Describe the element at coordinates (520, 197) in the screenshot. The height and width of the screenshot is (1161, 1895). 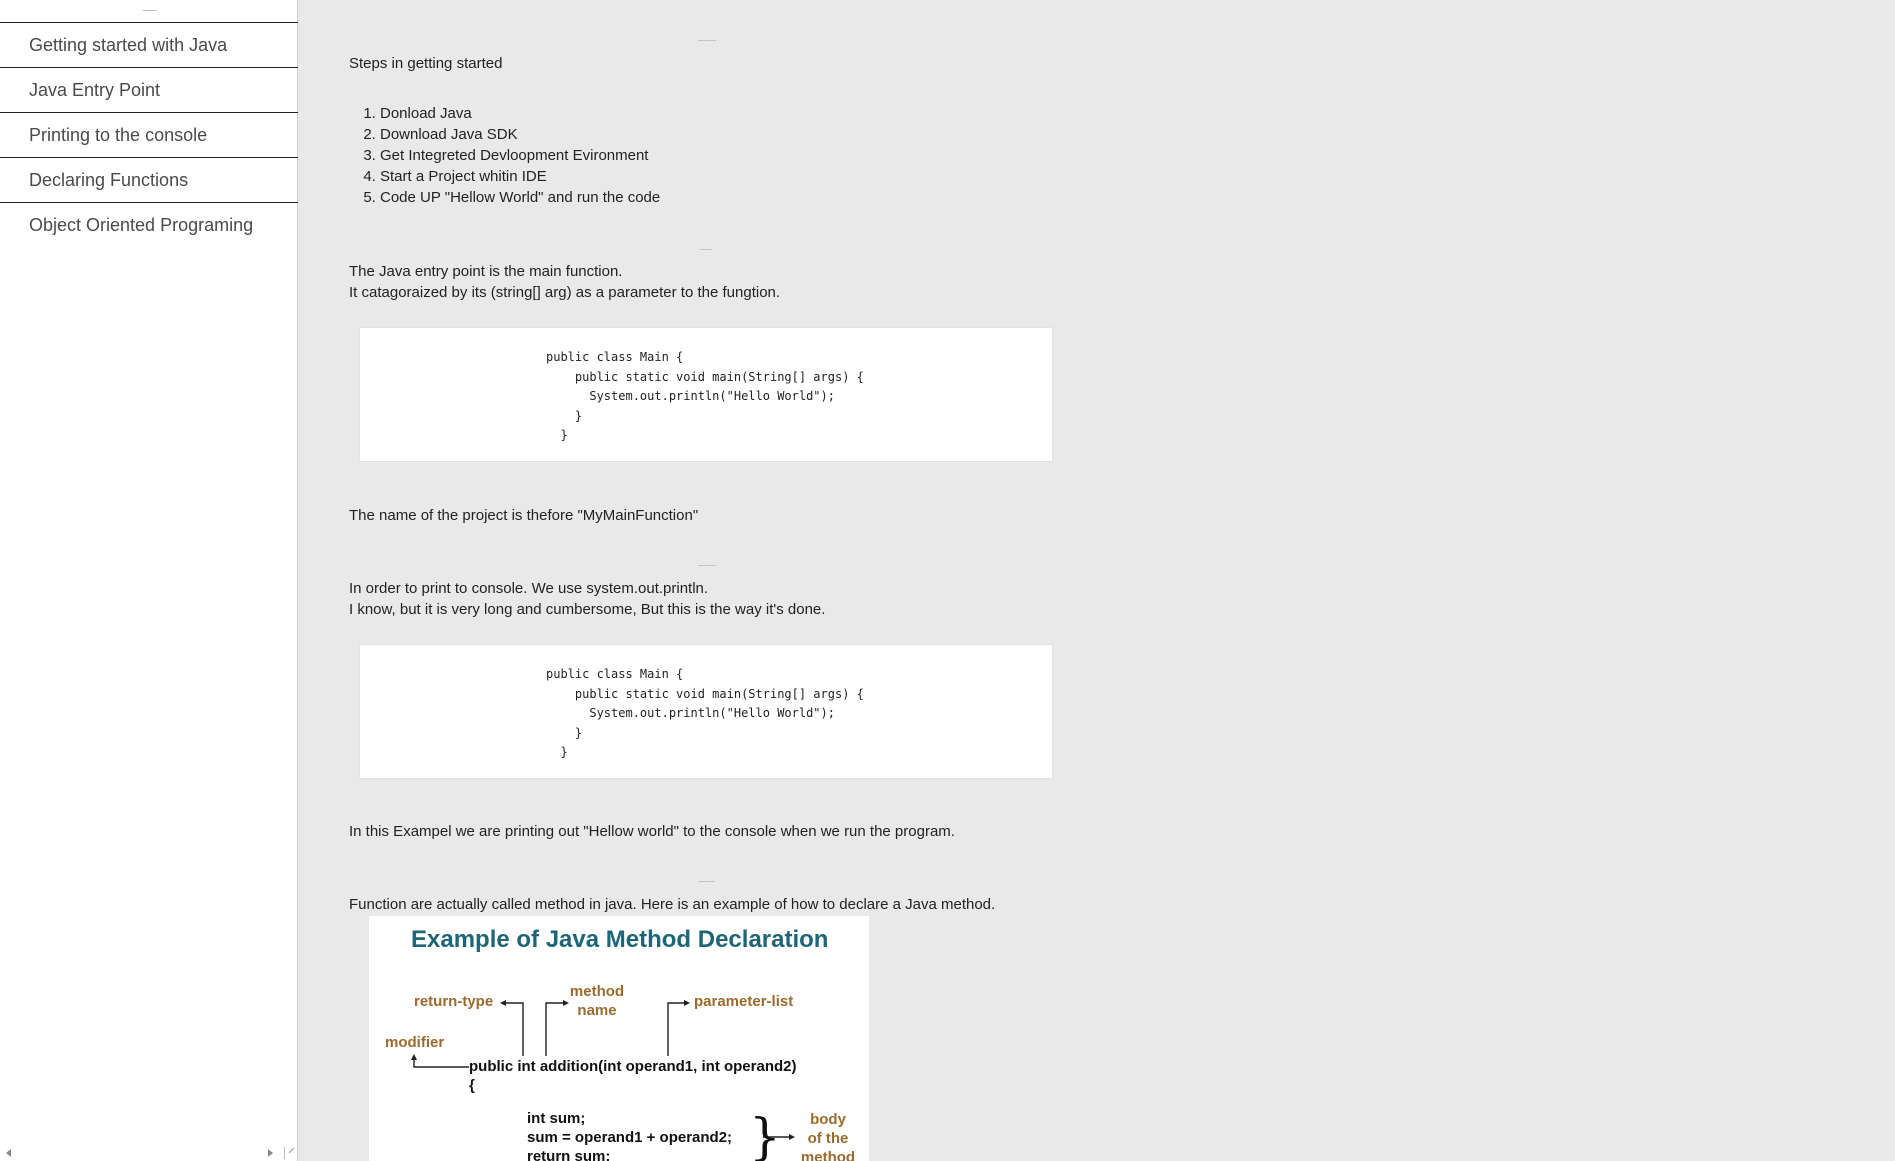
I see `step-item: Code UP "Hellow World" and run the code` at that location.